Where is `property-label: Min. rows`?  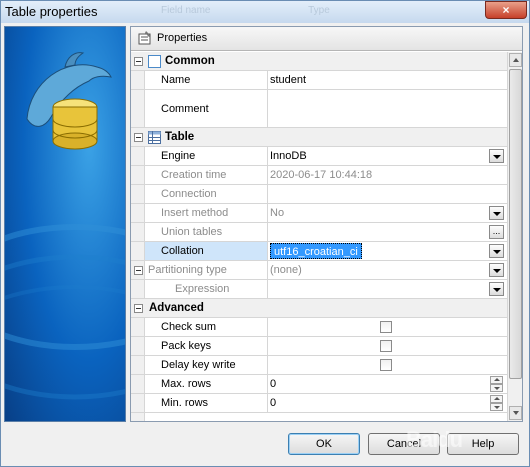
property-label: Min. rows is located at coordinates (185, 403).